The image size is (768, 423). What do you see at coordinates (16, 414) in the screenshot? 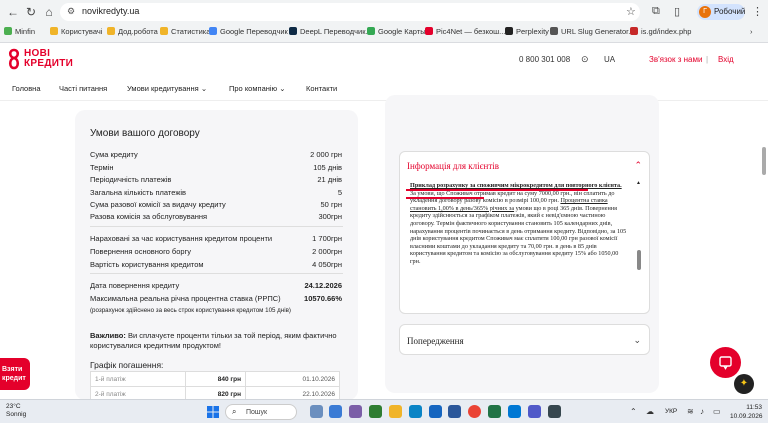
I see `weather-label: Sonnig` at bounding box center [16, 414].